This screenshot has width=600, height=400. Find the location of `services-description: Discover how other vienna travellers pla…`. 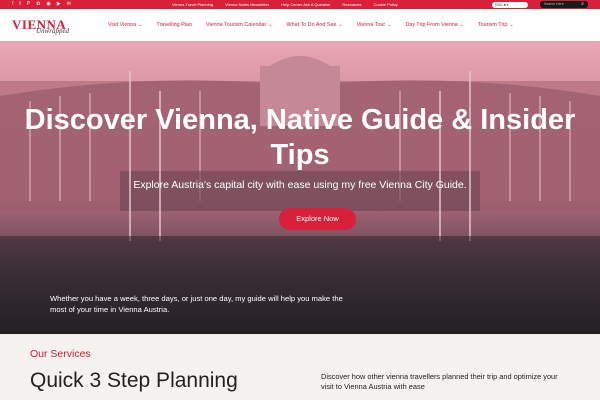

services-description: Discover how other vienna travellers pla… is located at coordinates (439, 381).